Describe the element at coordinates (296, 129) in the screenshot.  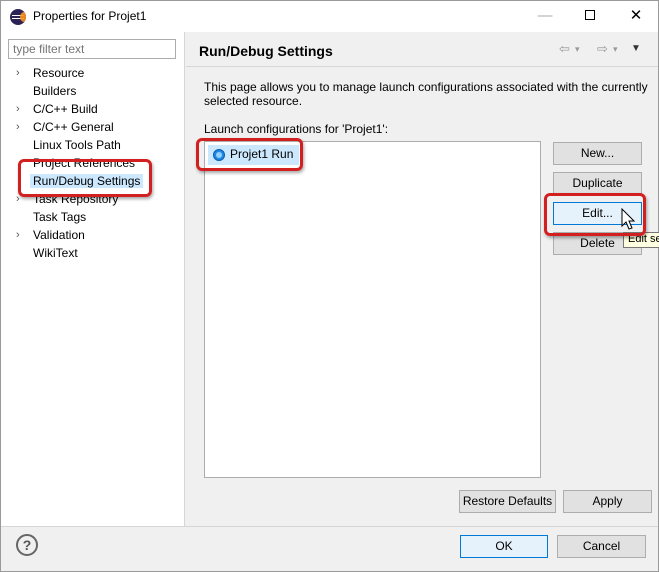
I see `launch-configs-label: Launch configurations for 'Projet1':` at that location.